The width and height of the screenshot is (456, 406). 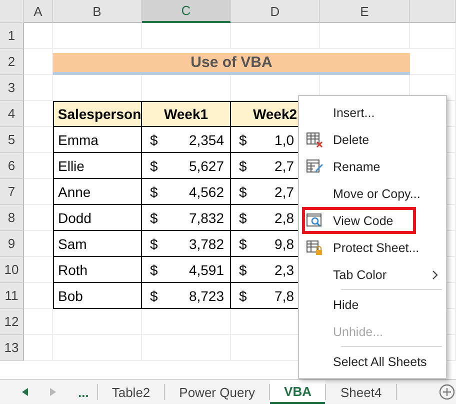 What do you see at coordinates (12, 166) in the screenshot?
I see `row-header: 6` at bounding box center [12, 166].